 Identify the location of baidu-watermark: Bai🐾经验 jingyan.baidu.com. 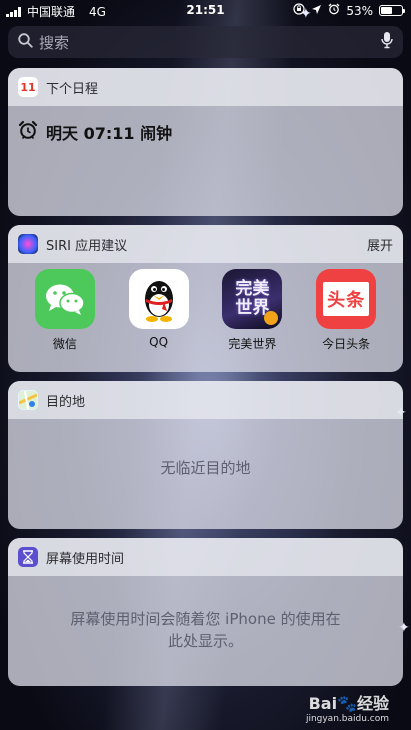
(347, 707).